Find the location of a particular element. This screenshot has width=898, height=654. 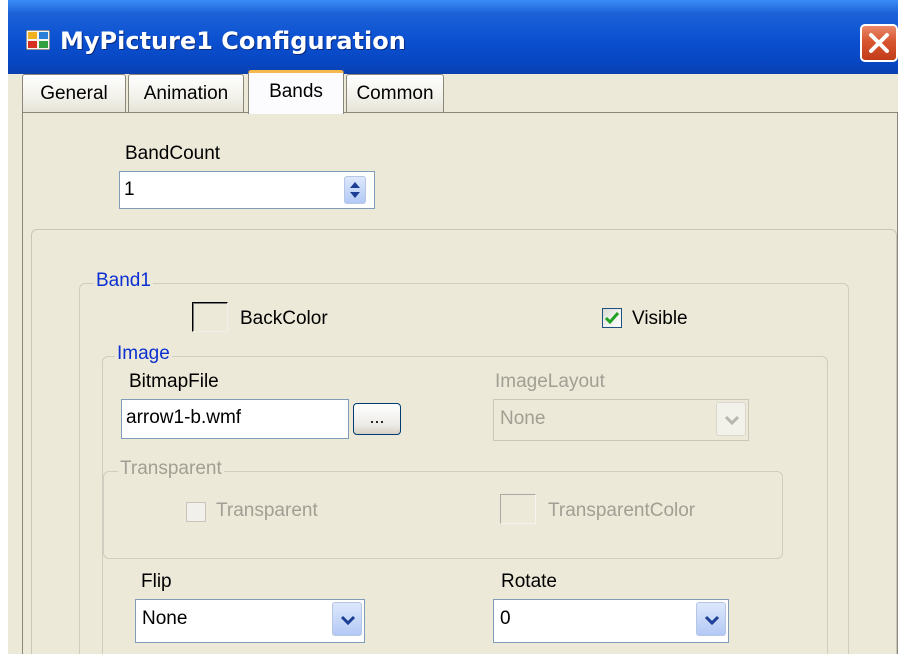

flip-dropdown-button is located at coordinates (347, 619).